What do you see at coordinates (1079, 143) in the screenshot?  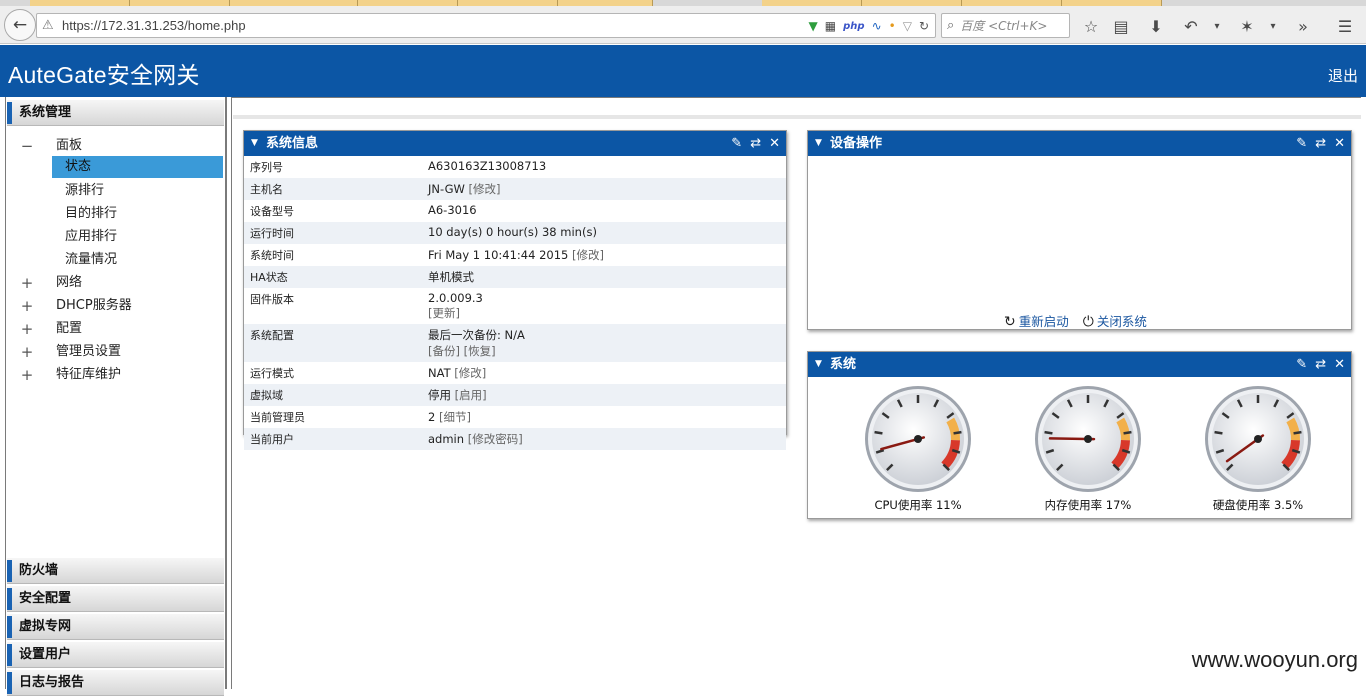 I see `panel-header: ▼ 设备操作 ✎ ⇄ ✕` at bounding box center [1079, 143].